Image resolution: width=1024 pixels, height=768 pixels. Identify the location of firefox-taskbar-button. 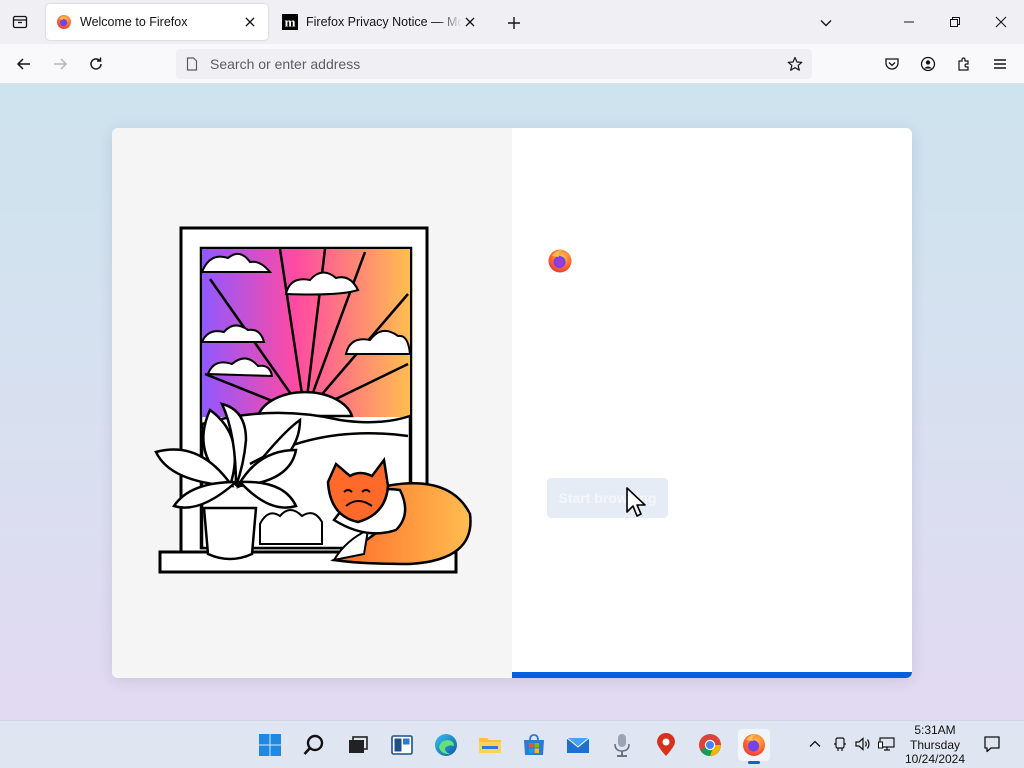
(754, 746).